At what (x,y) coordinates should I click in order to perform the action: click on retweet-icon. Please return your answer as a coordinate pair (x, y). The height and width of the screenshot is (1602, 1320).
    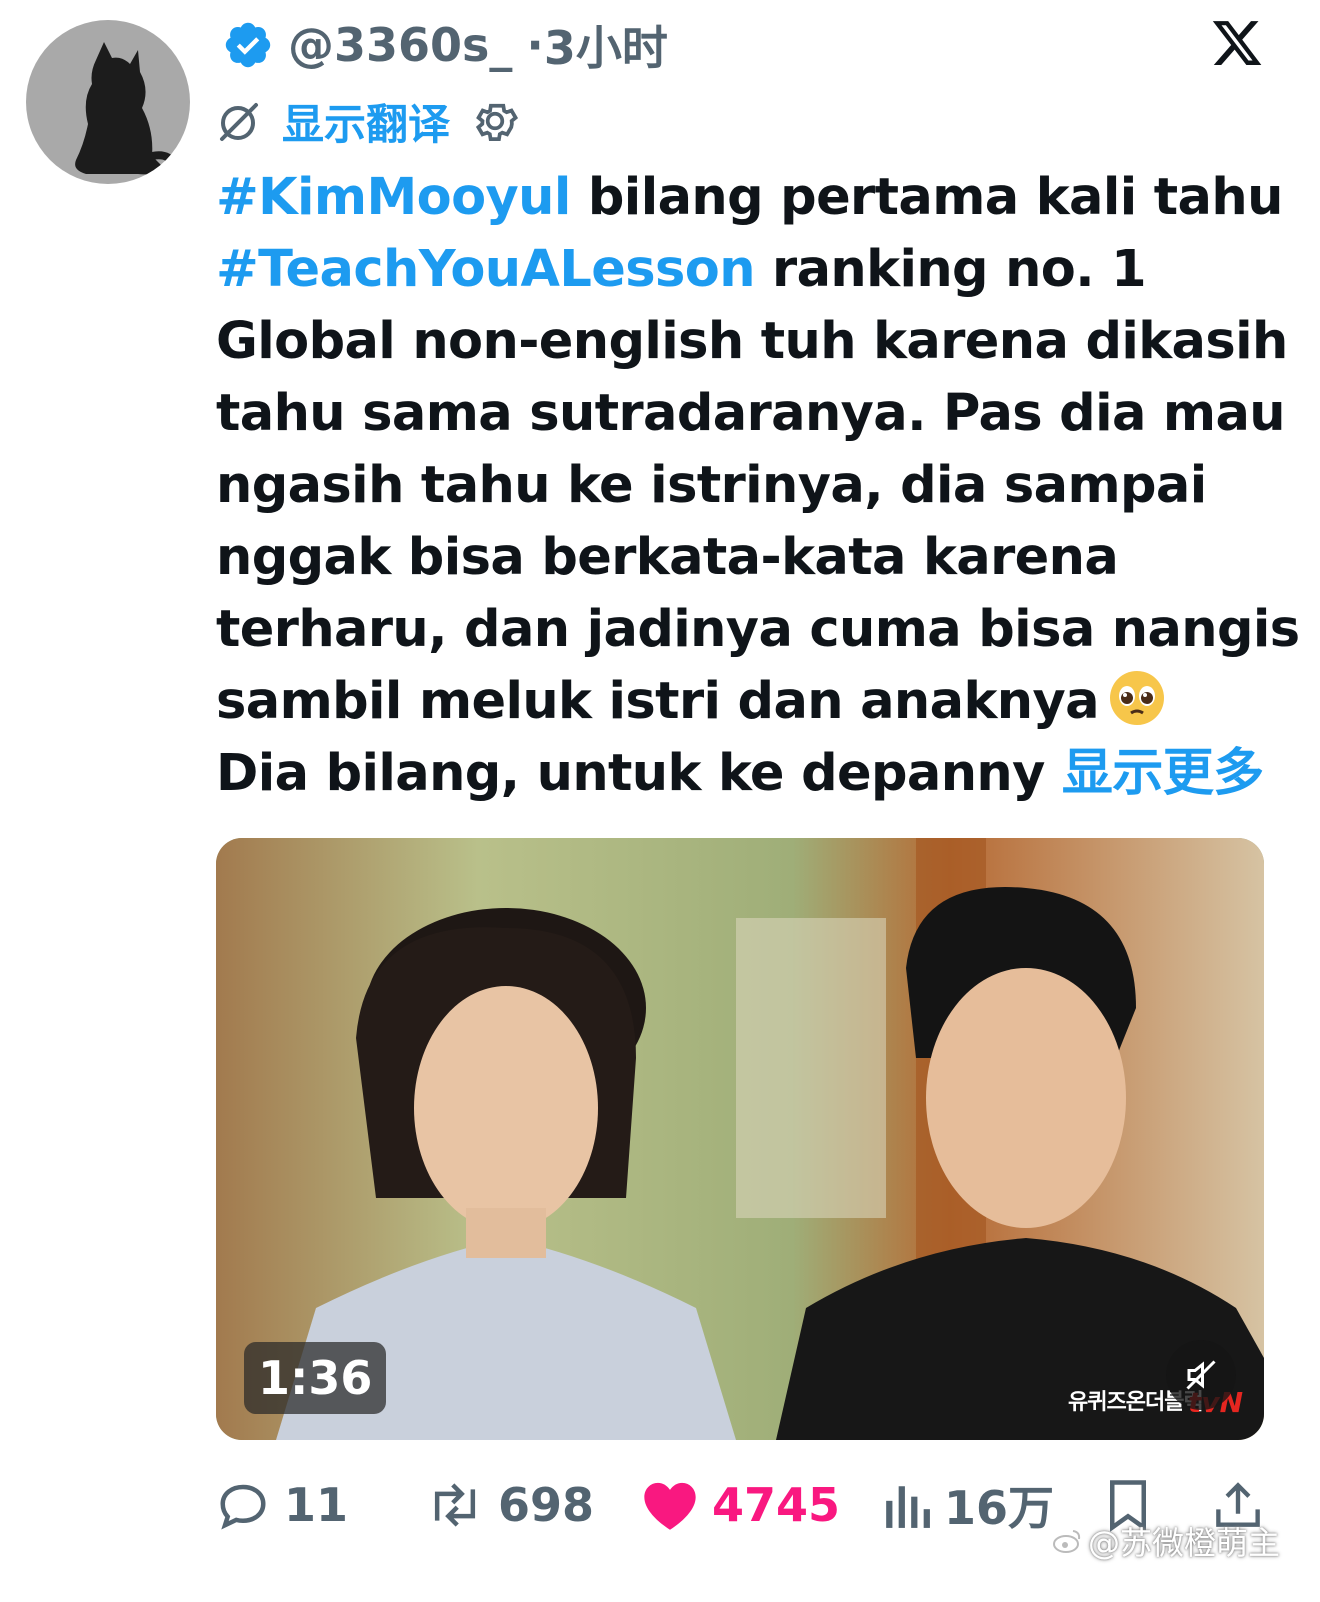
    Looking at the image, I should click on (455, 1505).